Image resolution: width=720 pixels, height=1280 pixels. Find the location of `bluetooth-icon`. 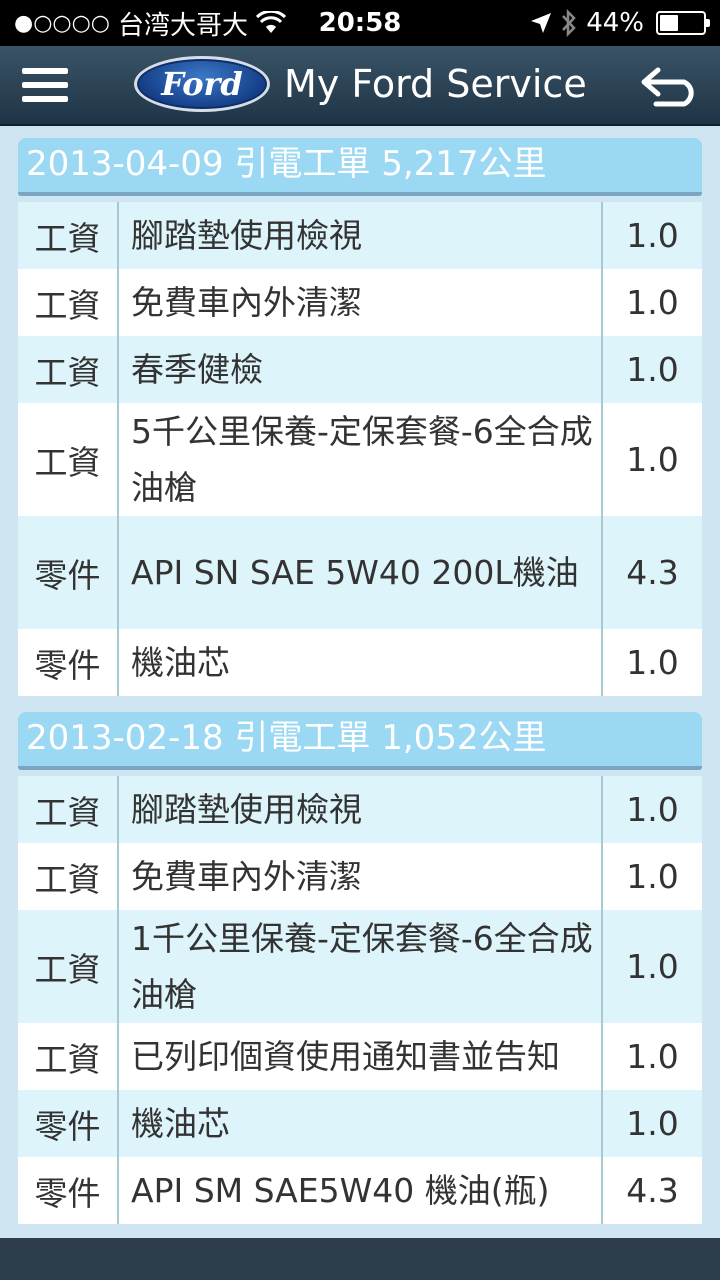

bluetooth-icon is located at coordinates (569, 23).